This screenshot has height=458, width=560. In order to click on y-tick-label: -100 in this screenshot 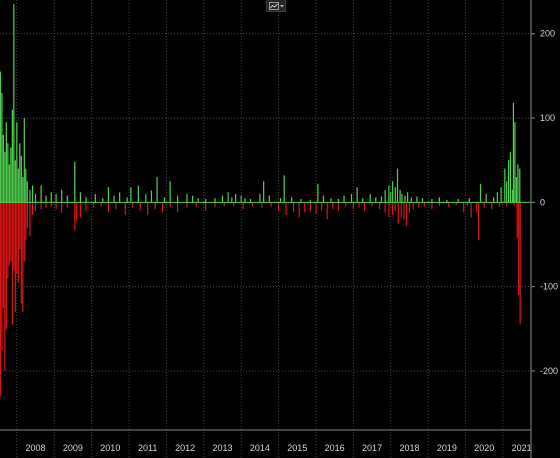, I will do `click(549, 287)`.